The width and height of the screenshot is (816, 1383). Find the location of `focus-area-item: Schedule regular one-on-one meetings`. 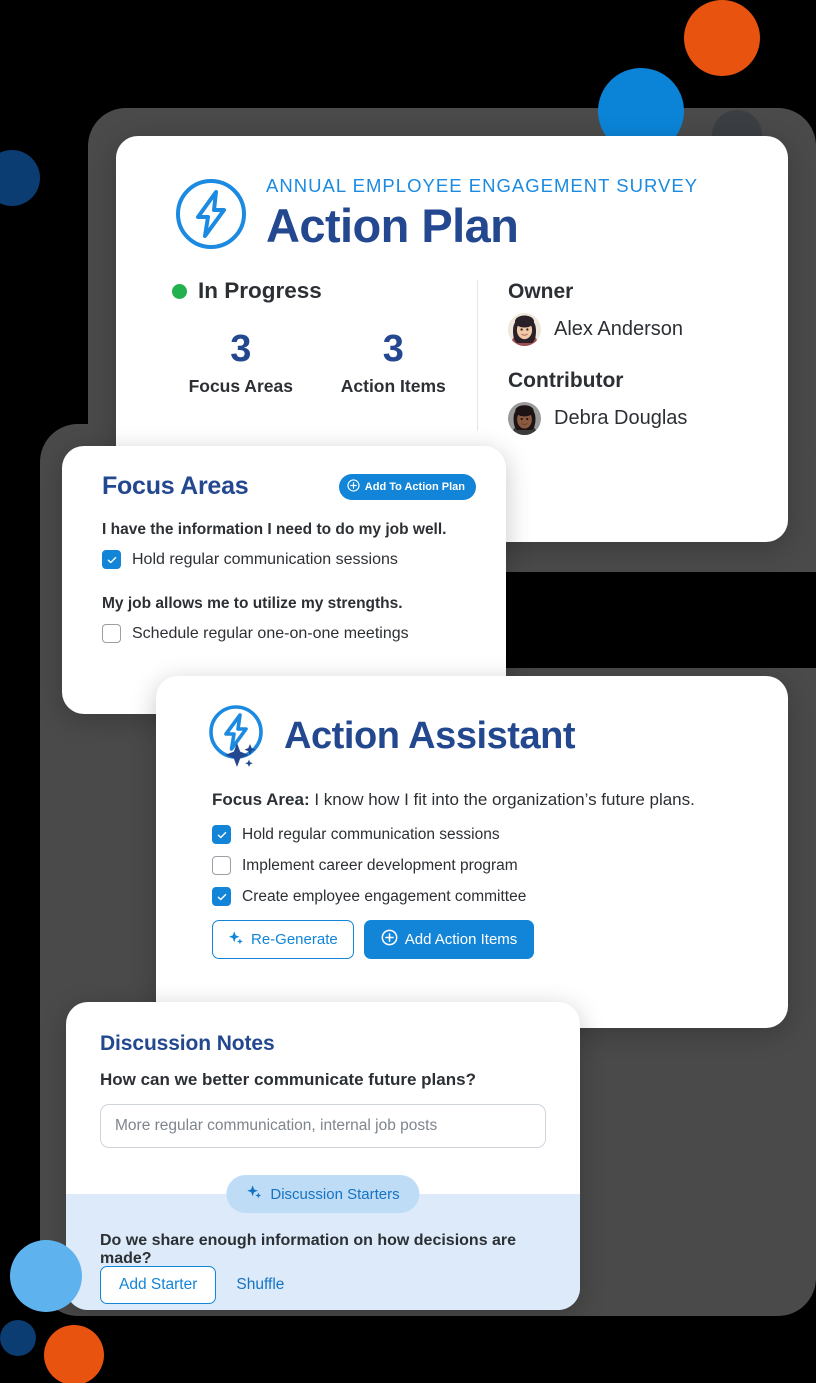

focus-area-item: Schedule regular one-on-one meetings is located at coordinates (289, 633).